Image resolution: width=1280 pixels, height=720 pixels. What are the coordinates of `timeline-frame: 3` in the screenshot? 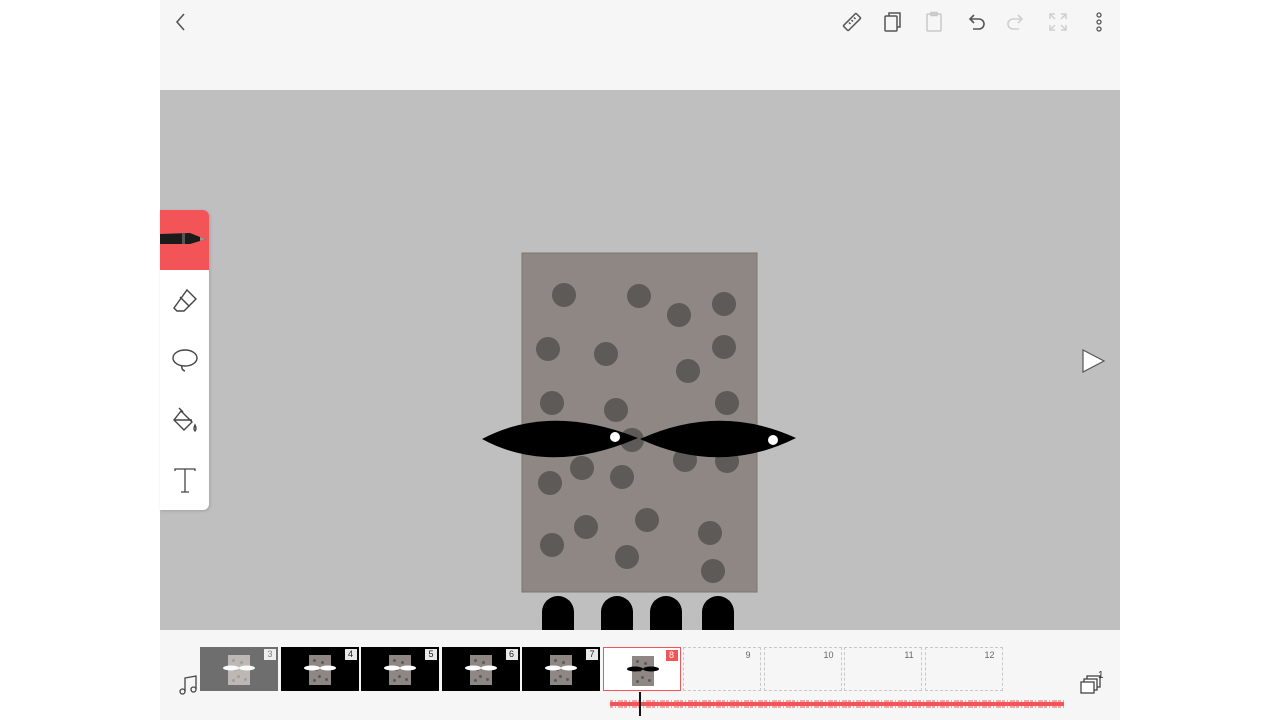 It's located at (239, 669).